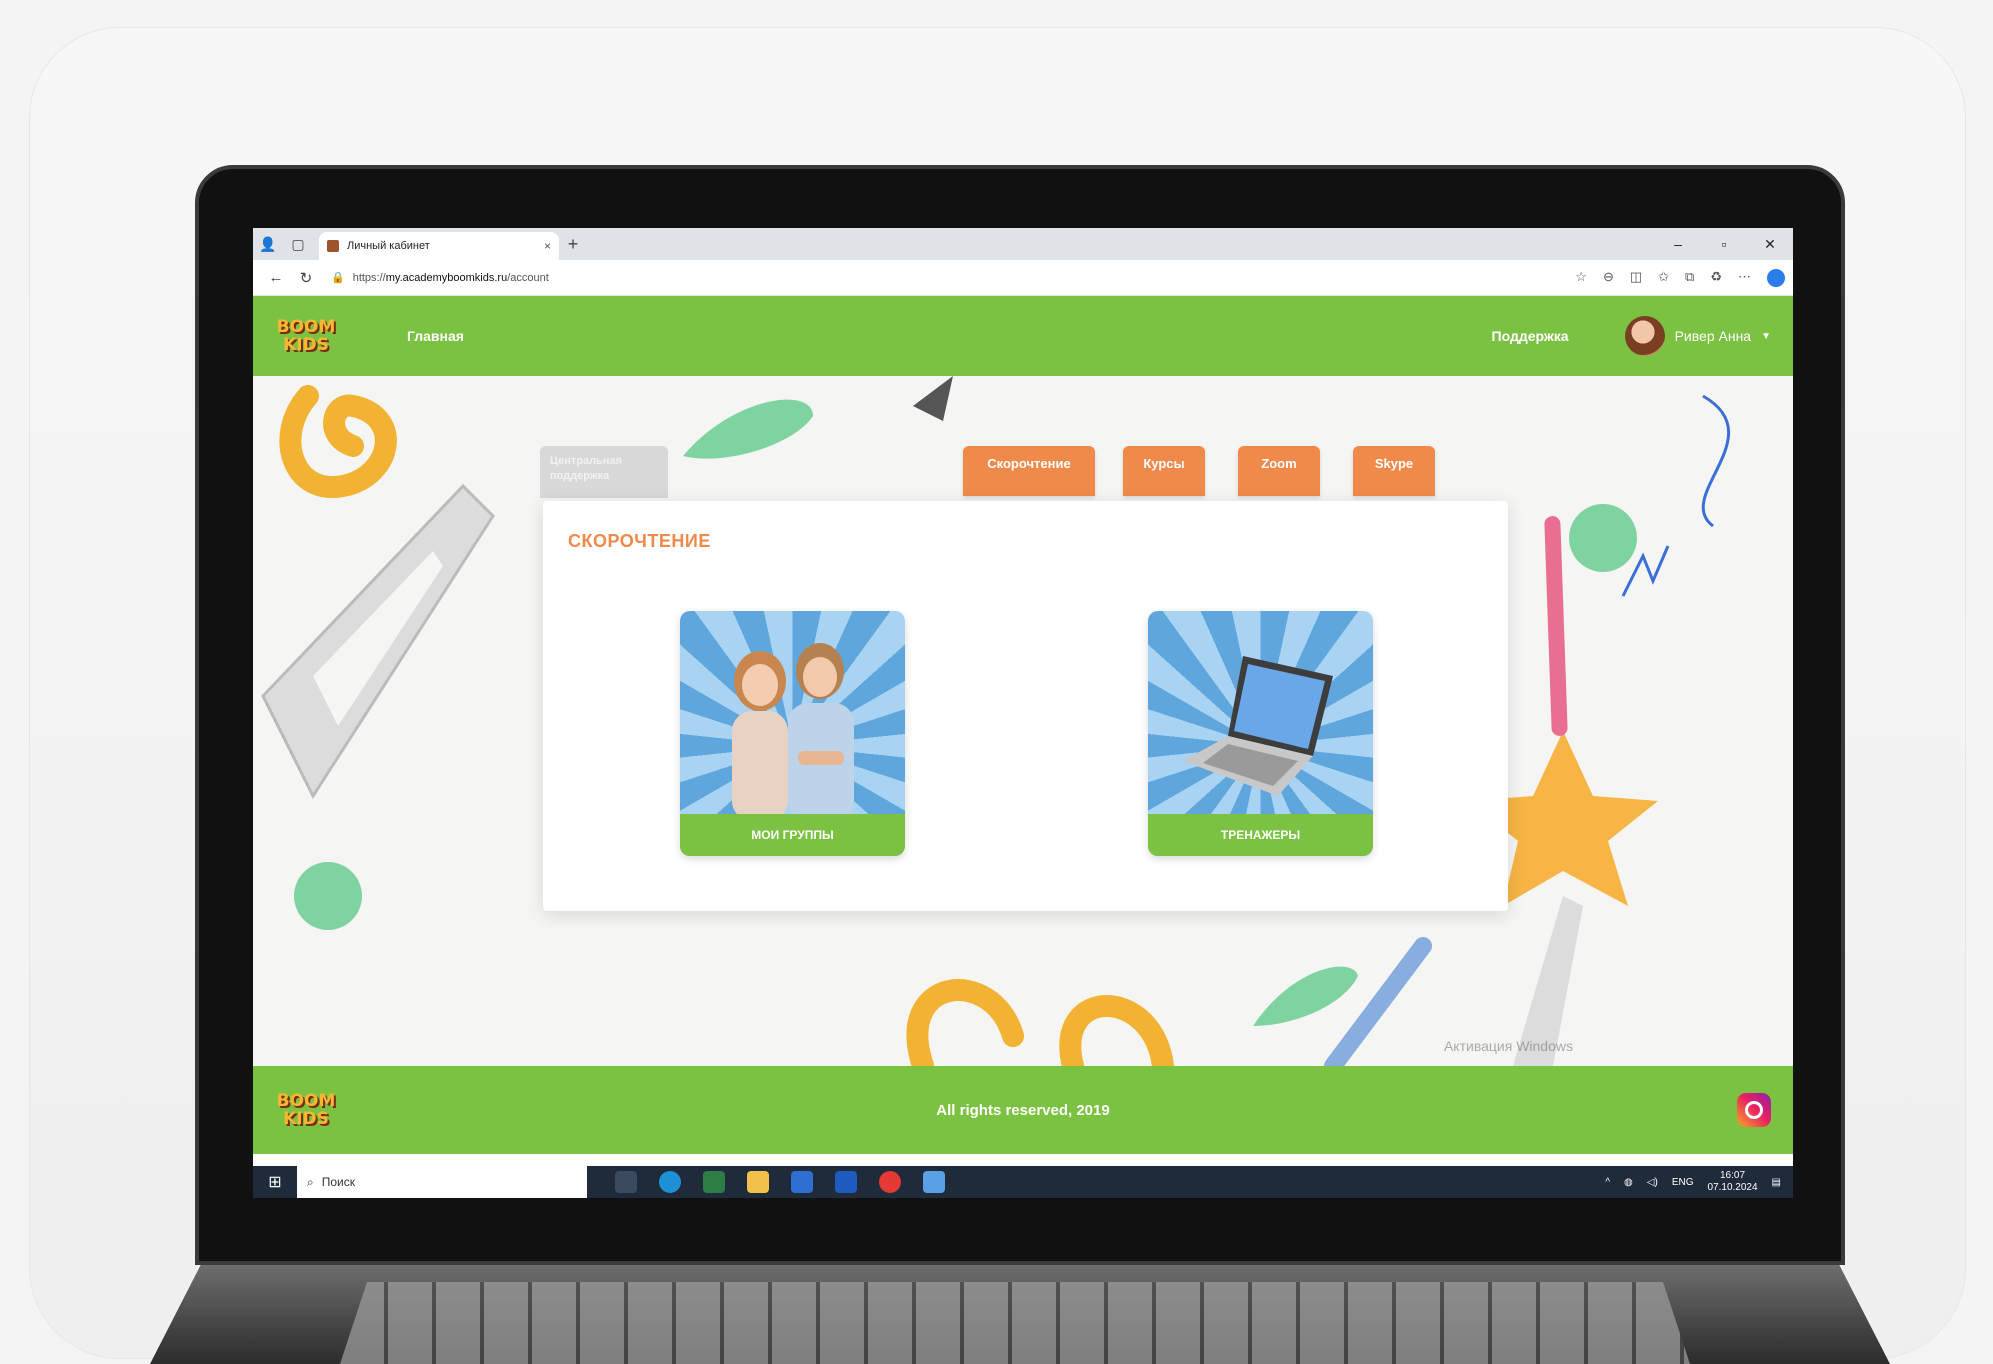  I want to click on edge-browser-icon, so click(670, 1182).